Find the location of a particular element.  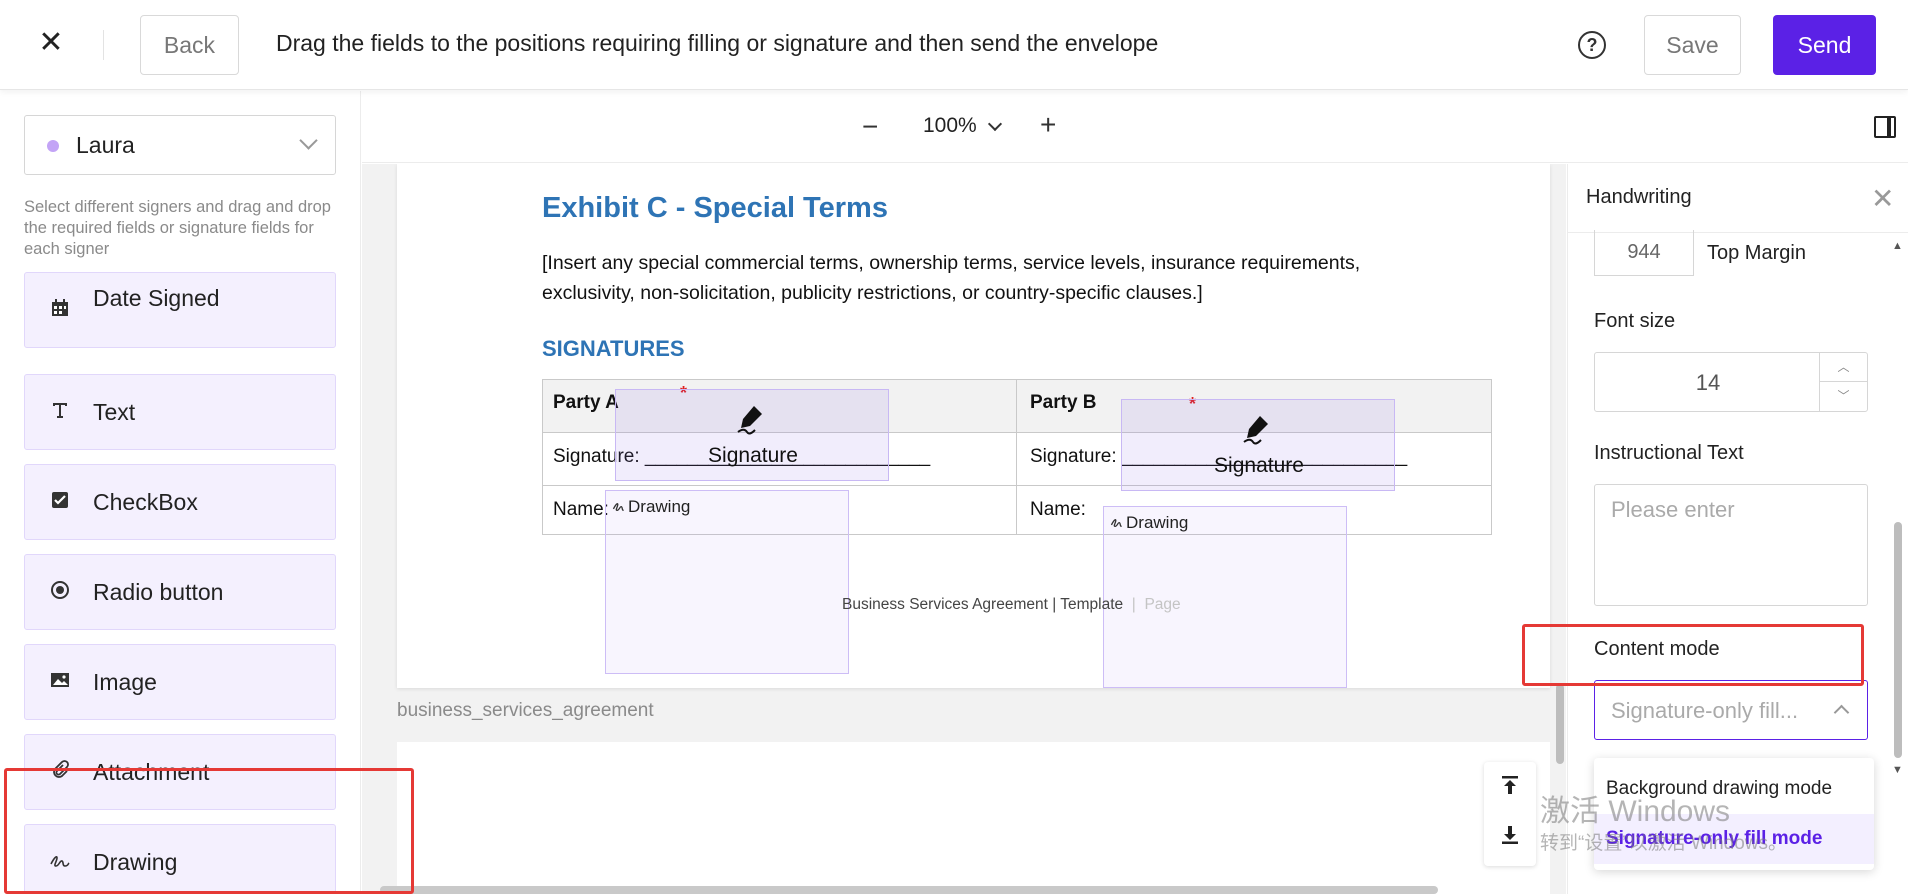

instructional-text-label: Instructional Text is located at coordinates (1669, 453).